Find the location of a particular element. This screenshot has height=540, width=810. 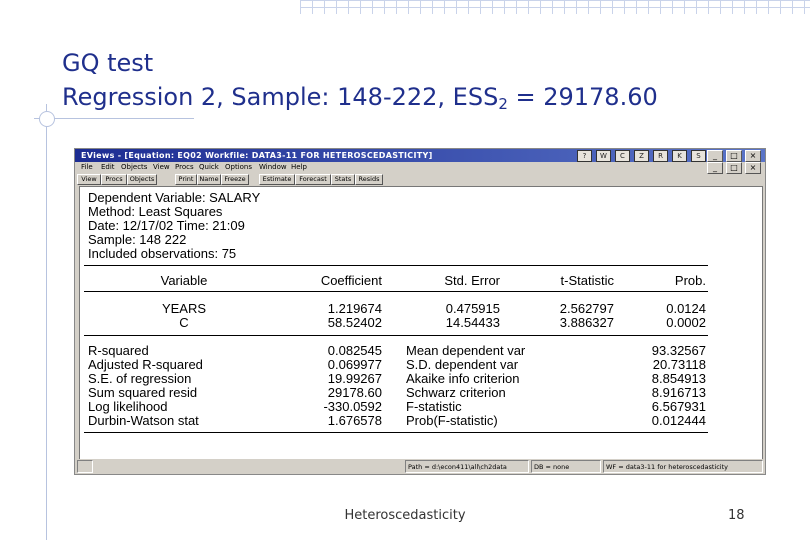

footer-text: Heteroscedasticity is located at coordinates (405, 515).